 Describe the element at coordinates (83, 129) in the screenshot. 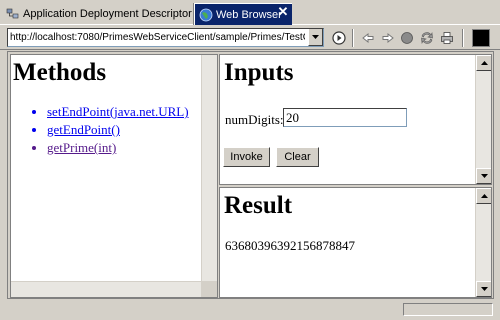

I see `method-link-getendpoint: getEndPoint()` at that location.